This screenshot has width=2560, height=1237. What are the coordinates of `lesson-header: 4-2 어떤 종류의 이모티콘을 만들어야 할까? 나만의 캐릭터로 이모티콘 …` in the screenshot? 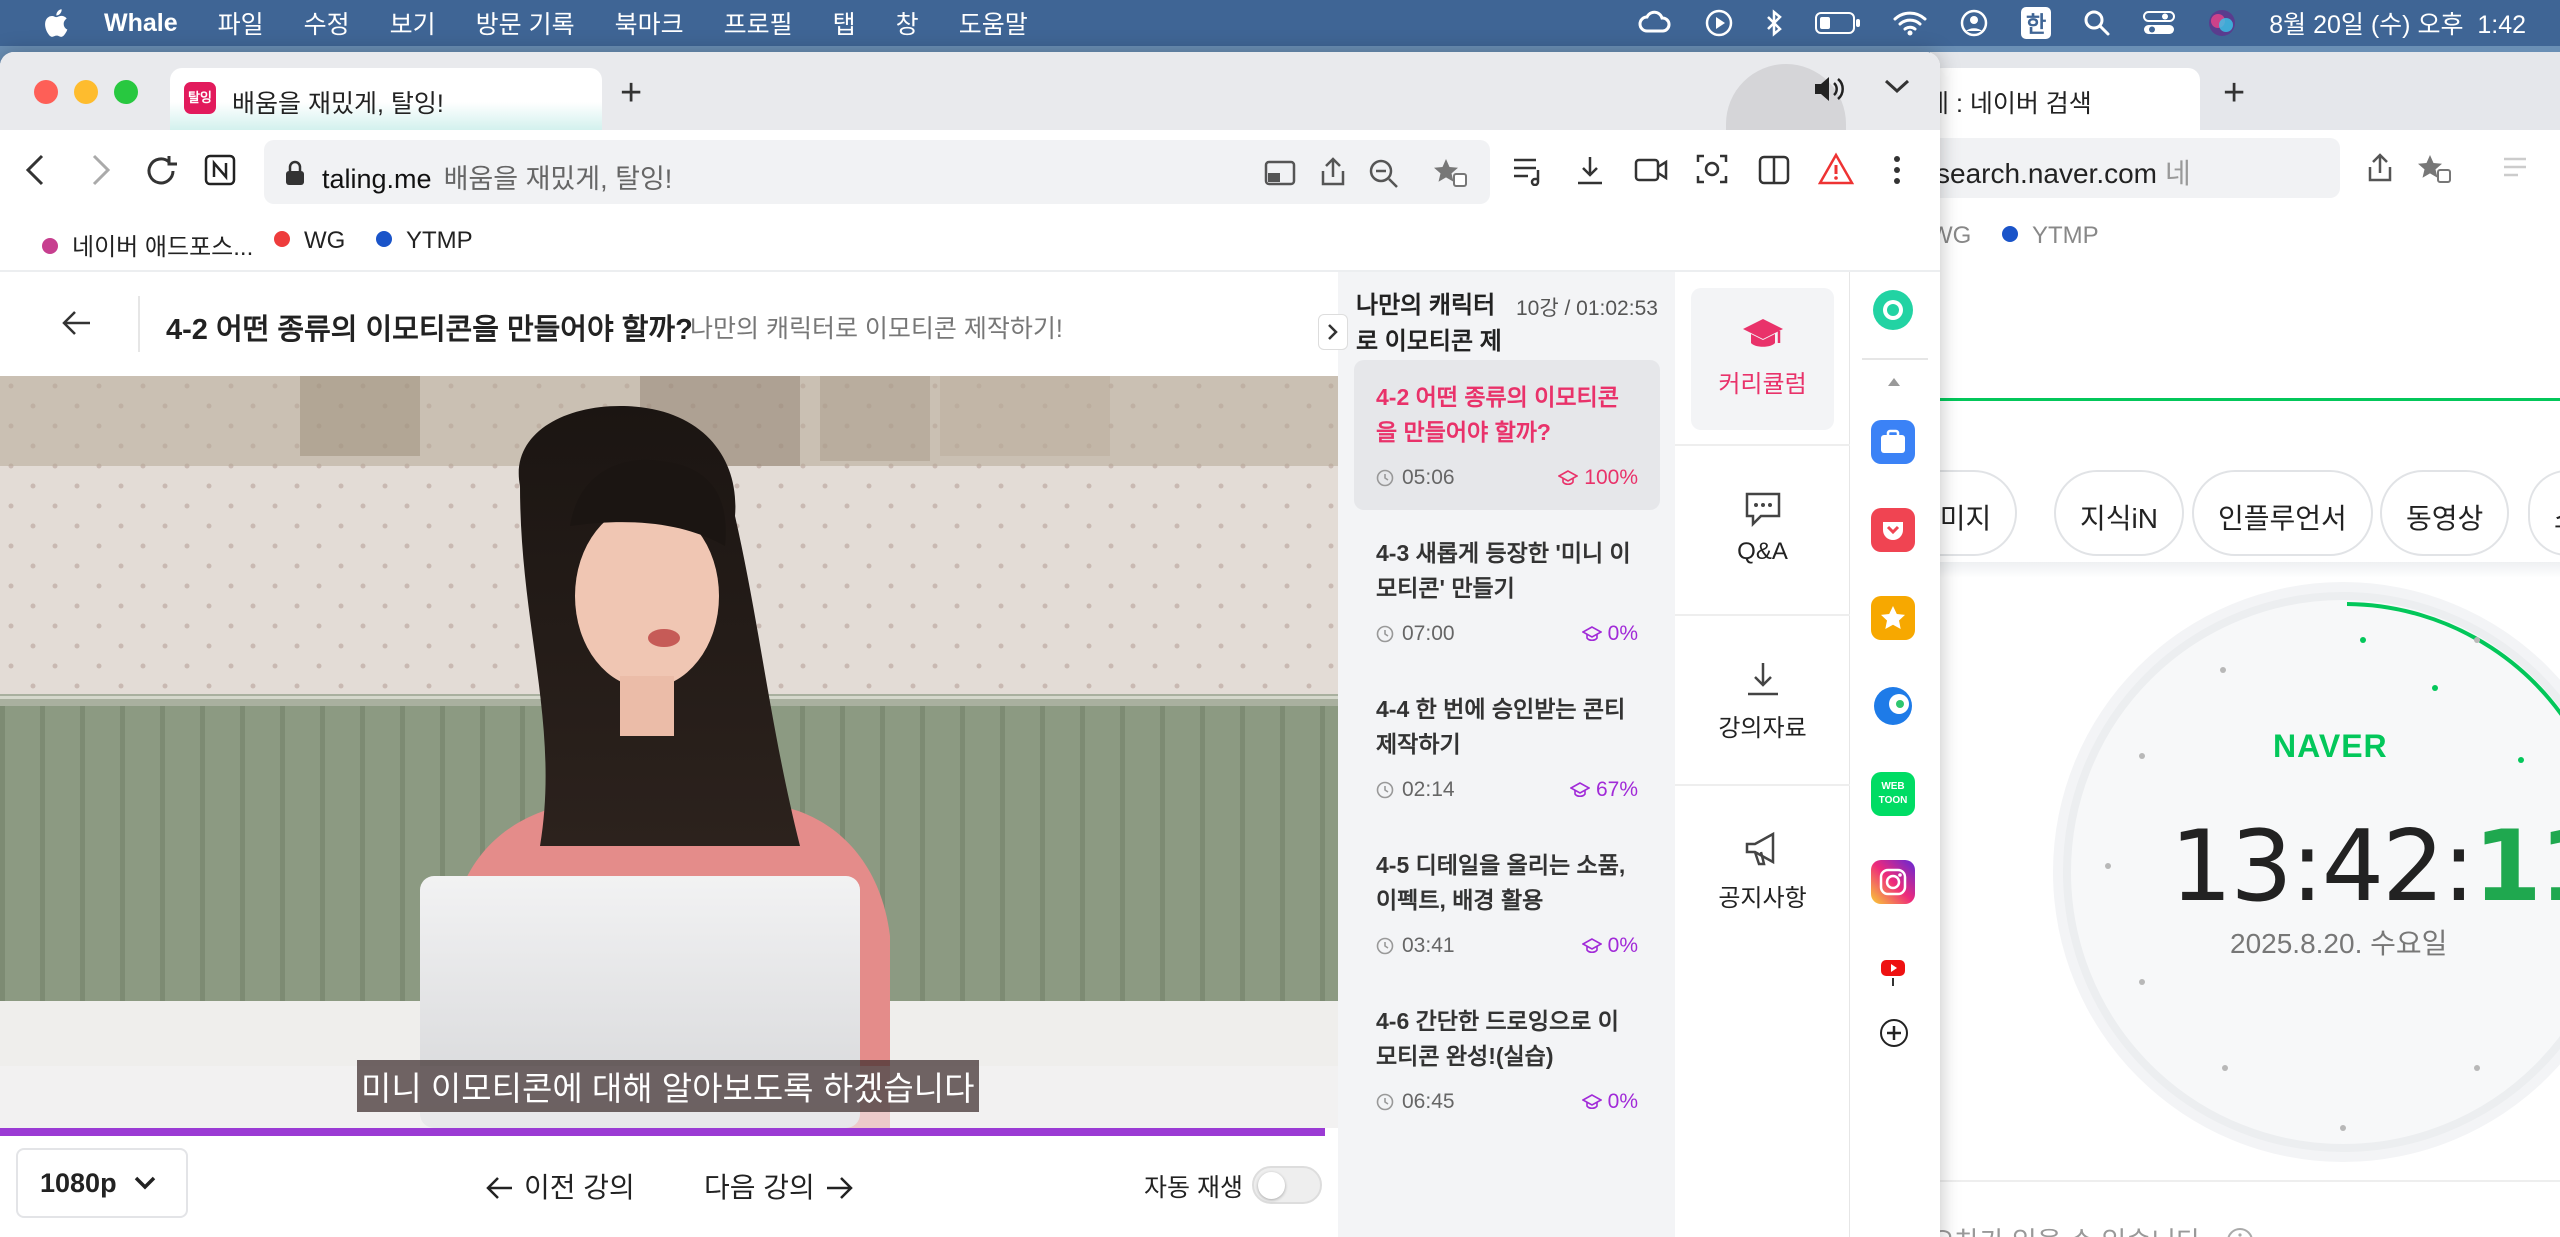 It's located at (669, 324).